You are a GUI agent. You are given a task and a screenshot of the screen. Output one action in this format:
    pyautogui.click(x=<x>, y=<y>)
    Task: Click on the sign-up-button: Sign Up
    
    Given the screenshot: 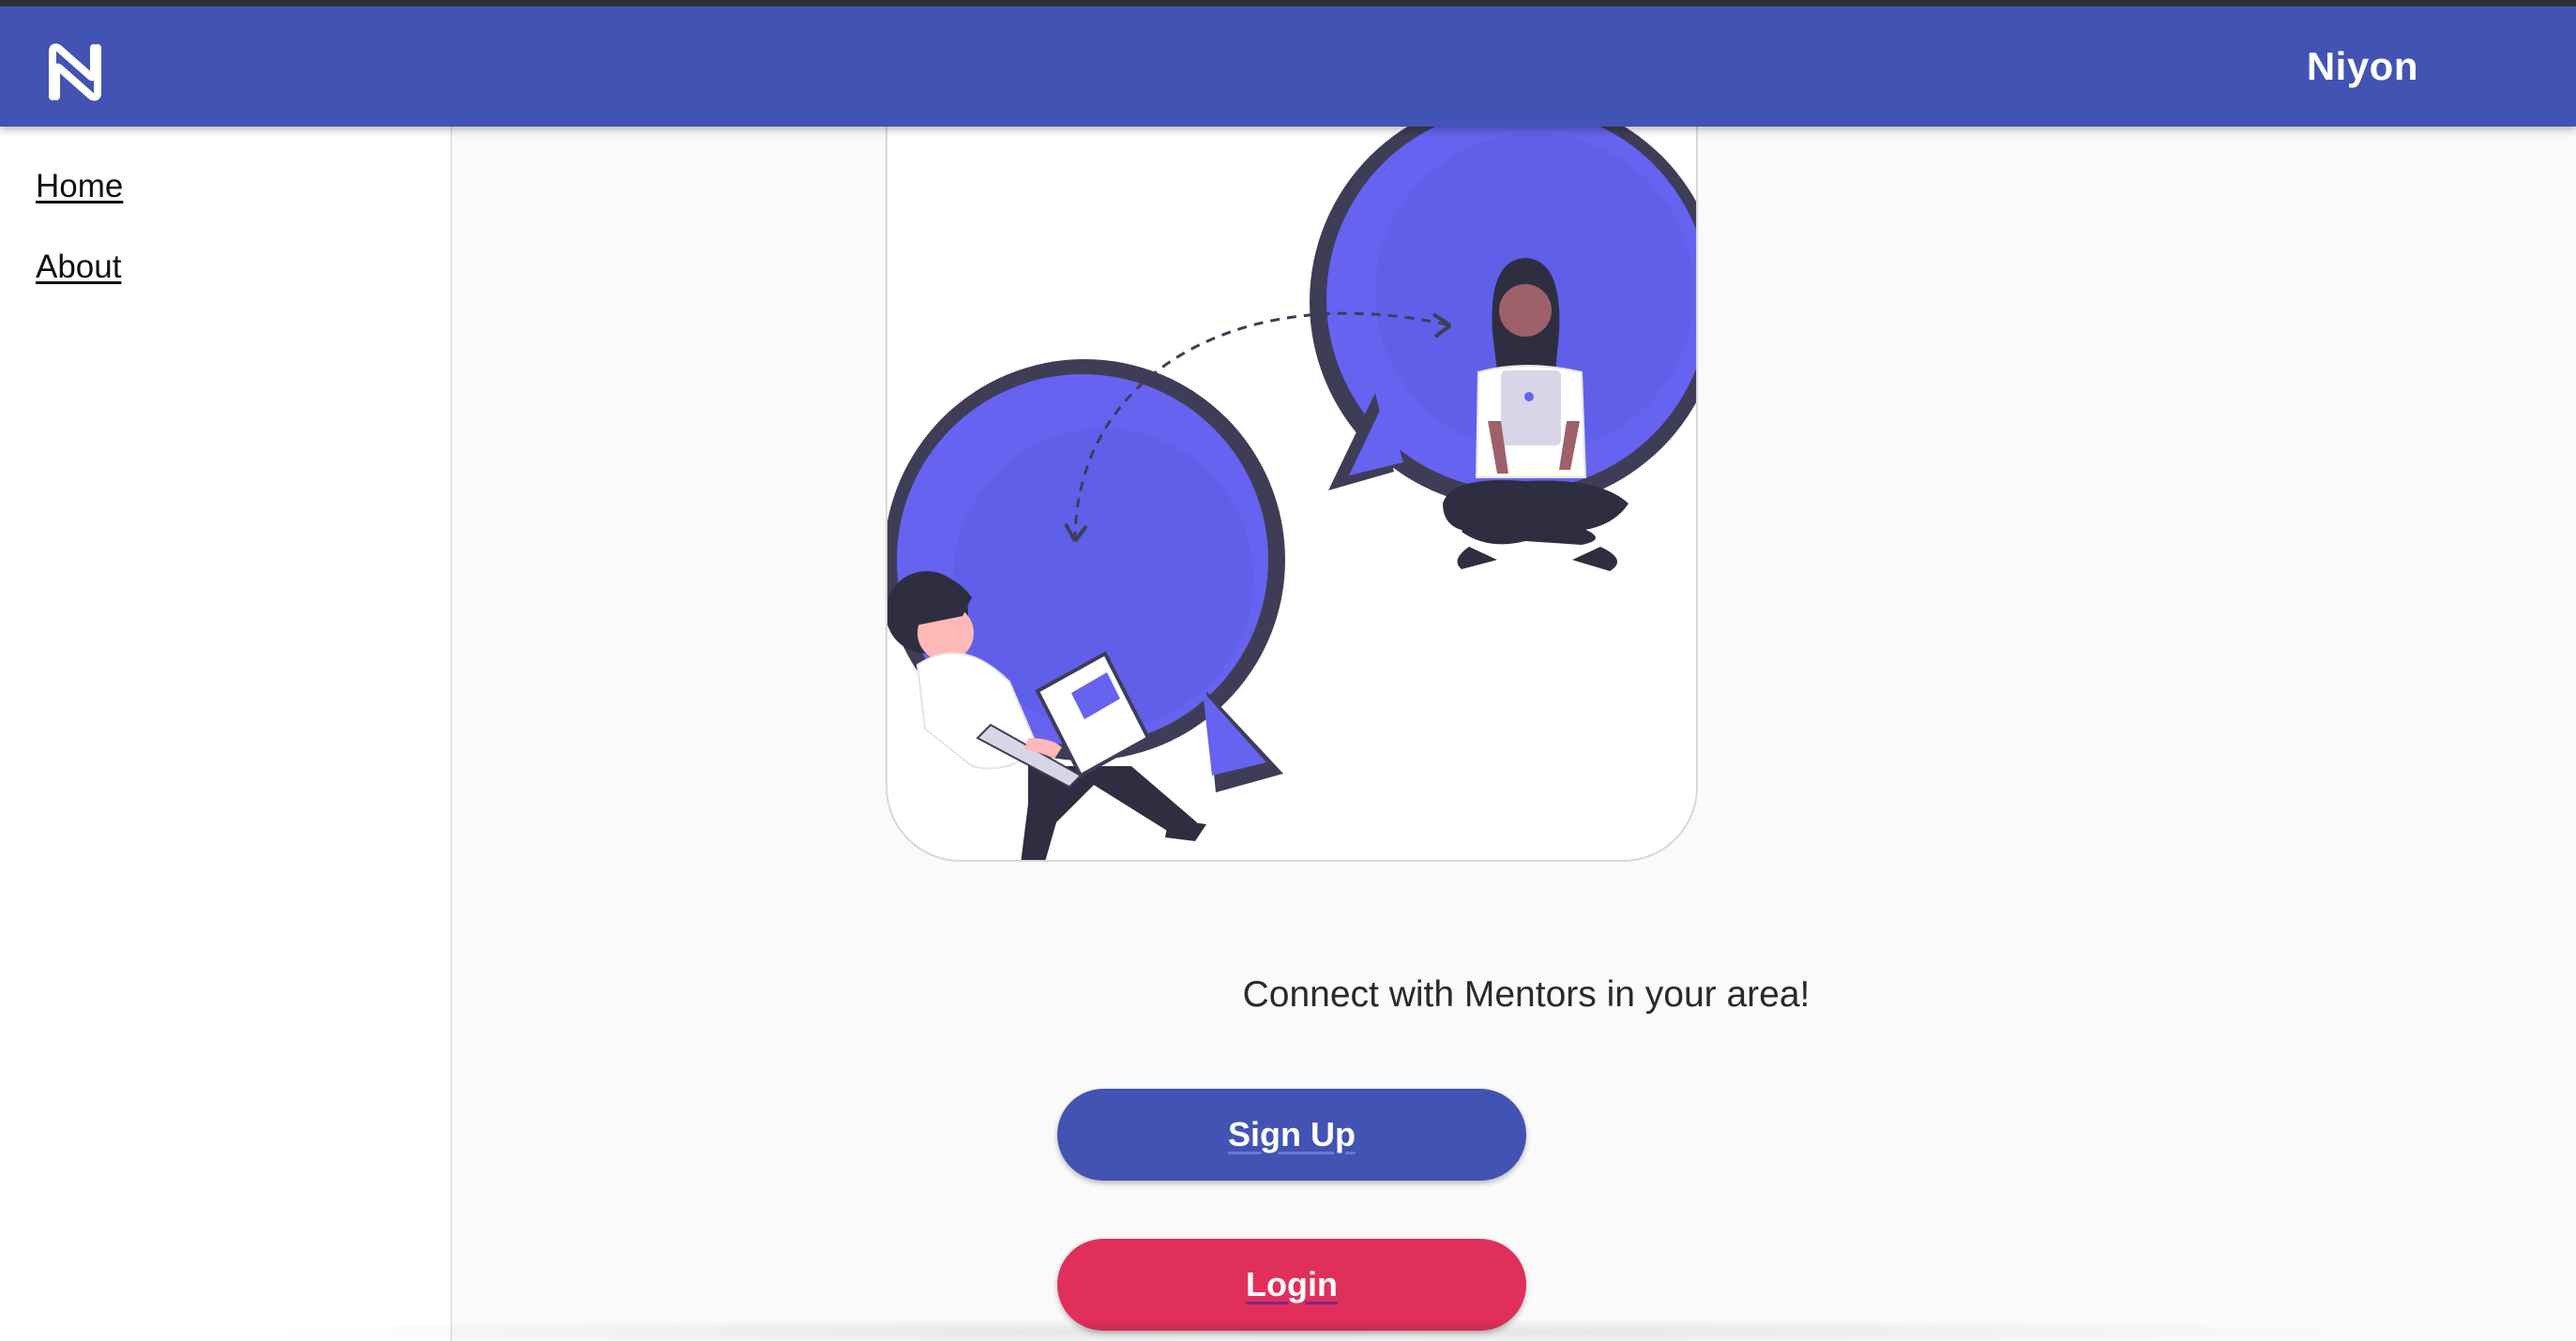 What is the action you would take?
    pyautogui.click(x=1292, y=1135)
    